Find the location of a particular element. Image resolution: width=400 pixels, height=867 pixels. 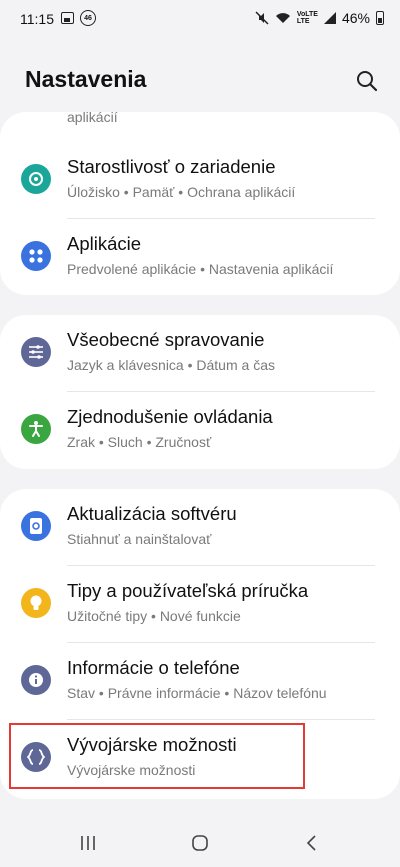

back-button is located at coordinates (312, 843).